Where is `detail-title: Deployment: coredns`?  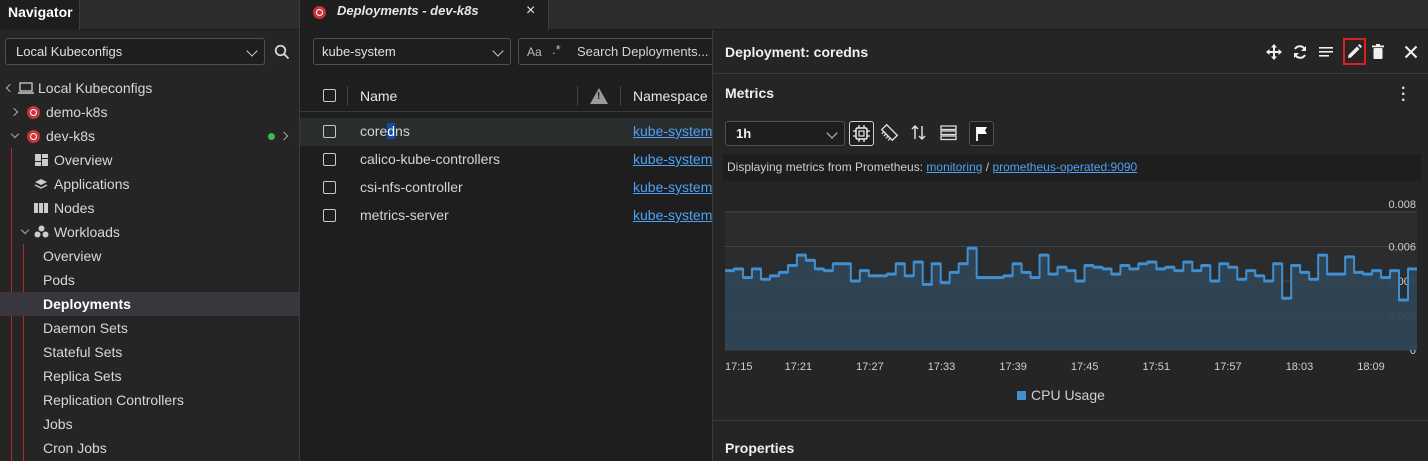 detail-title: Deployment: coredns is located at coordinates (797, 52).